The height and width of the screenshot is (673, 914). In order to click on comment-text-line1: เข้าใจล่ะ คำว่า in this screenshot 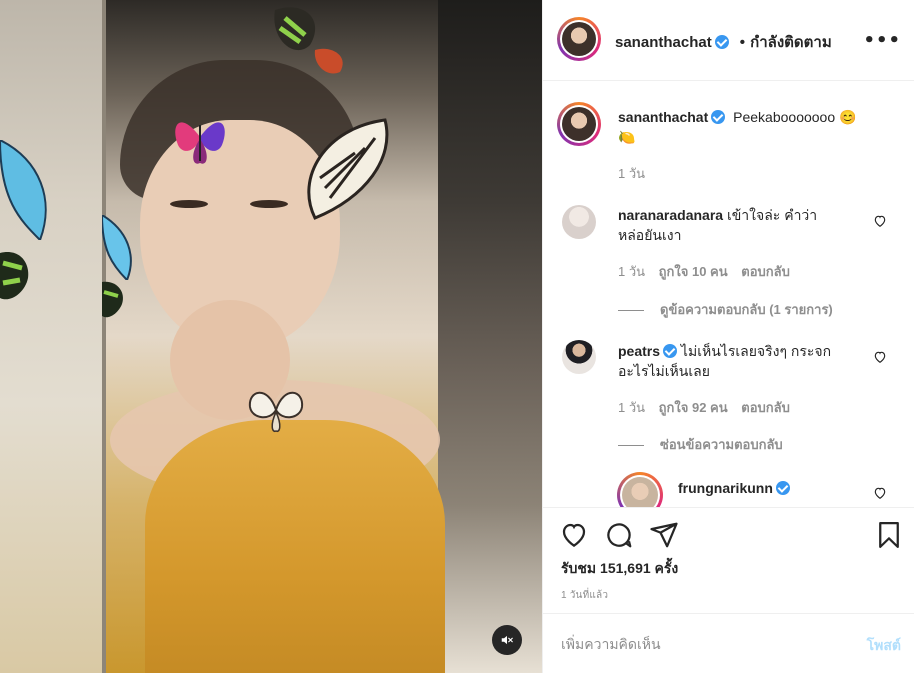, I will do `click(772, 215)`.